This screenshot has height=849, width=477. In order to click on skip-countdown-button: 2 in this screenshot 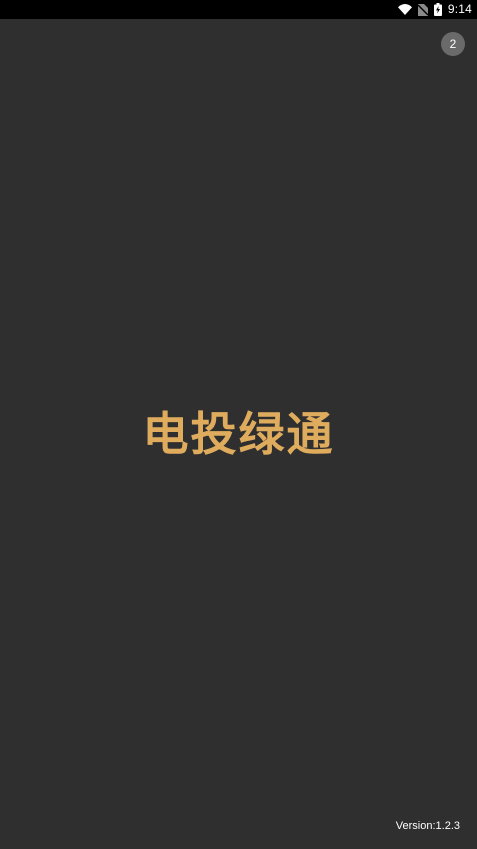, I will do `click(453, 44)`.